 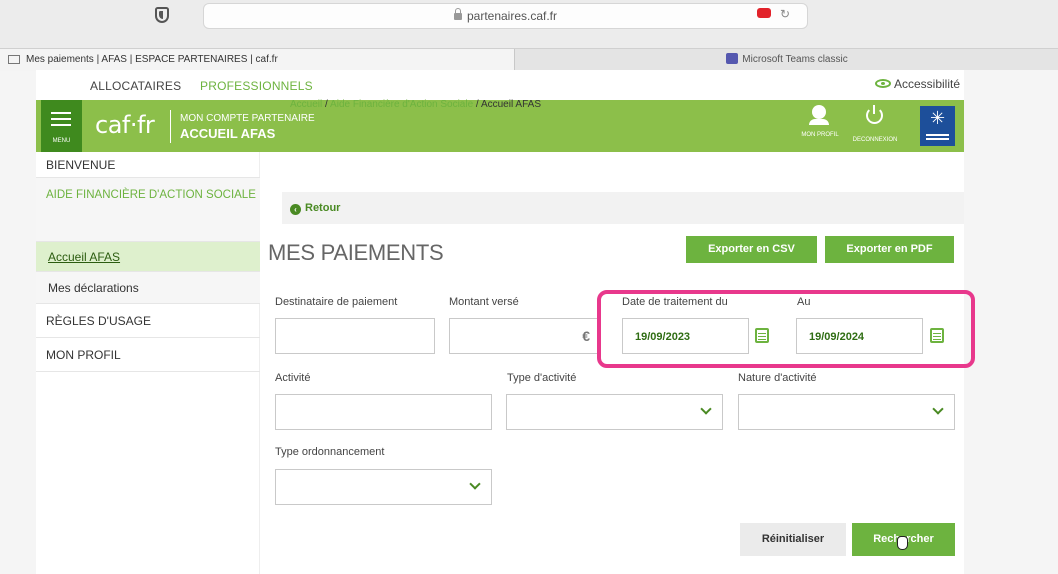 I want to click on tab-teams: Microsoft Teams classic, so click(x=787, y=60).